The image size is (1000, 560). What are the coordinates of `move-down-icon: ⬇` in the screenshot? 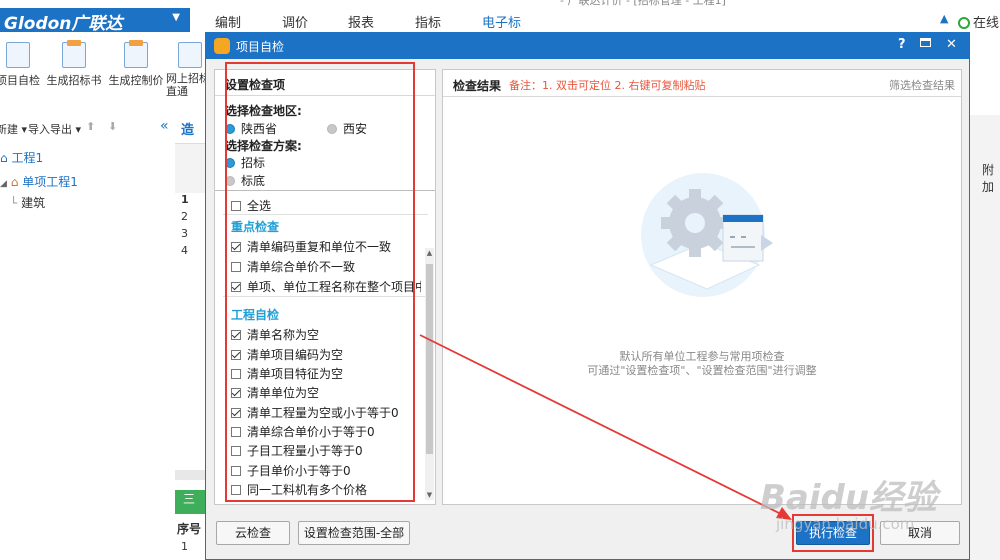 It's located at (112, 126).